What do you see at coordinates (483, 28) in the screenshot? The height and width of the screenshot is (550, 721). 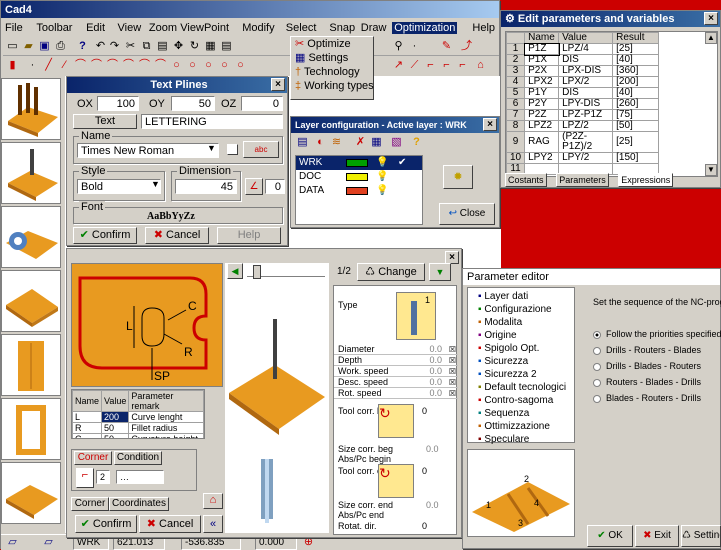 I see `menu-help: Help` at bounding box center [483, 28].